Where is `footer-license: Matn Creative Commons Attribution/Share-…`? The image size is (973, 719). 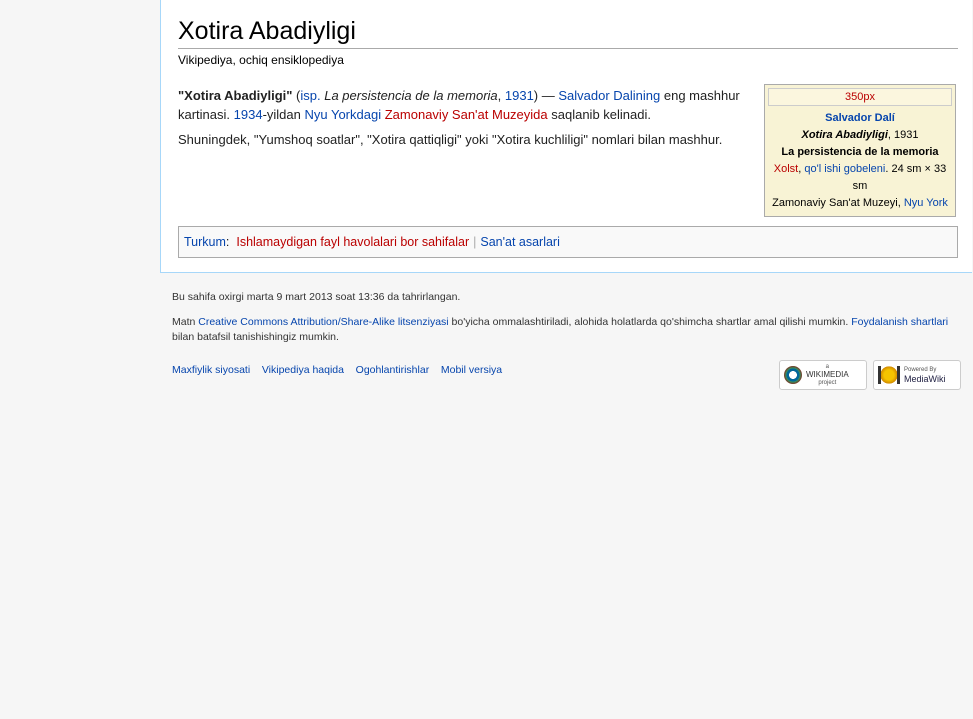 footer-license: Matn Creative Commons Attribution/Share-… is located at coordinates (567, 330).